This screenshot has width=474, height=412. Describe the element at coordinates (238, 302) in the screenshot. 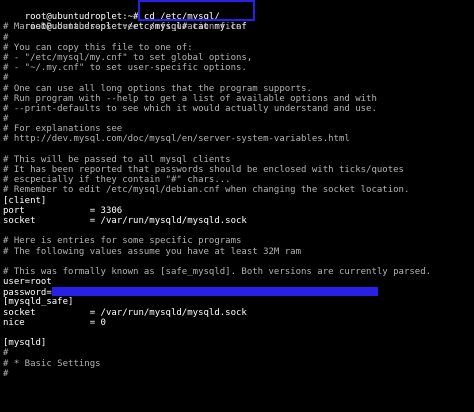

I see `terminal-line: [mysqld_safe]` at that location.